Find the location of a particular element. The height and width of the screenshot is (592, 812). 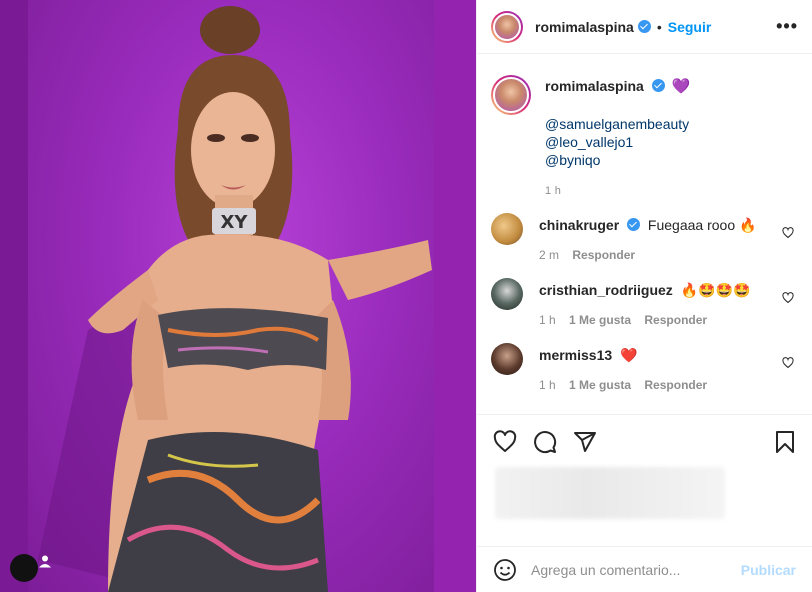

comment-input is located at coordinates (636, 569).